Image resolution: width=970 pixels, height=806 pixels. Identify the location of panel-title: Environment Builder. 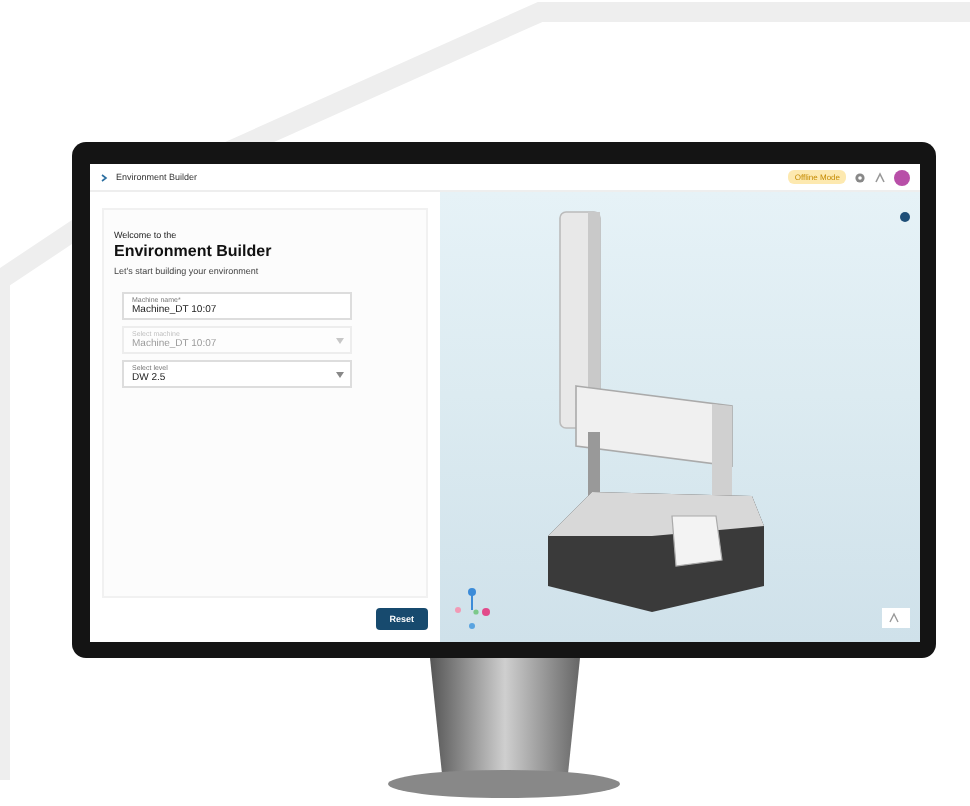
(194, 251).